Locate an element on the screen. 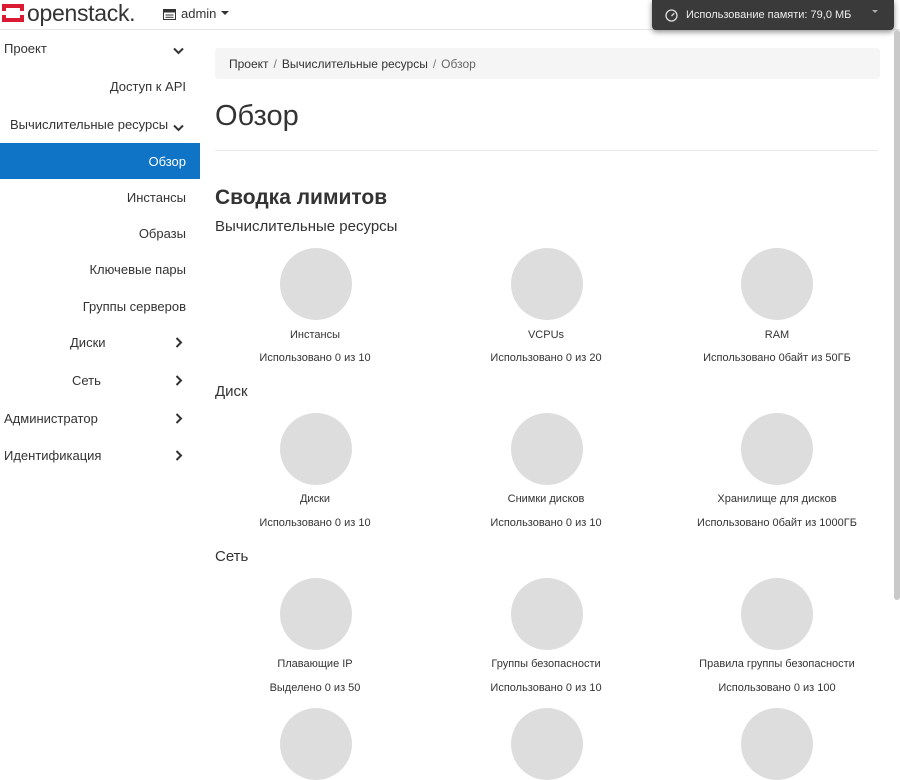 This screenshot has height=780, width=900. sidebar-item-api-access: Доступ к API is located at coordinates (100, 86).